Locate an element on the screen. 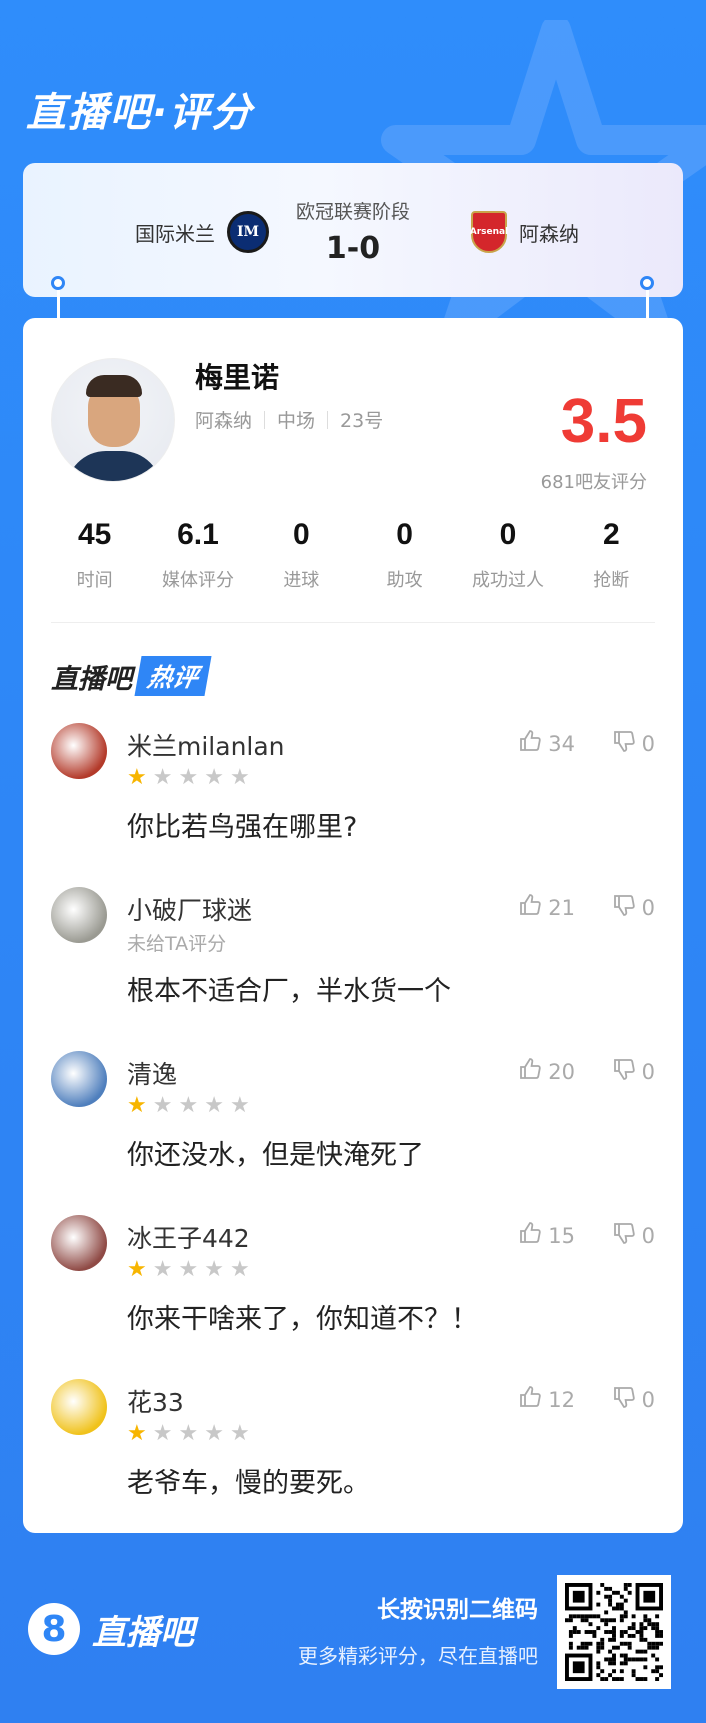 This screenshot has width=706, height=1723. like-button: 15 is located at coordinates (546, 1235).